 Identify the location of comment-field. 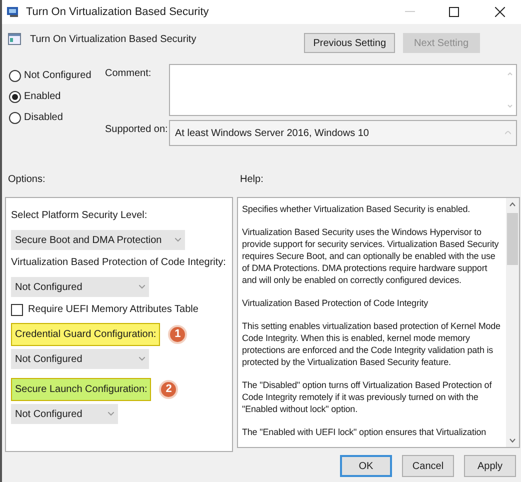
(343, 90).